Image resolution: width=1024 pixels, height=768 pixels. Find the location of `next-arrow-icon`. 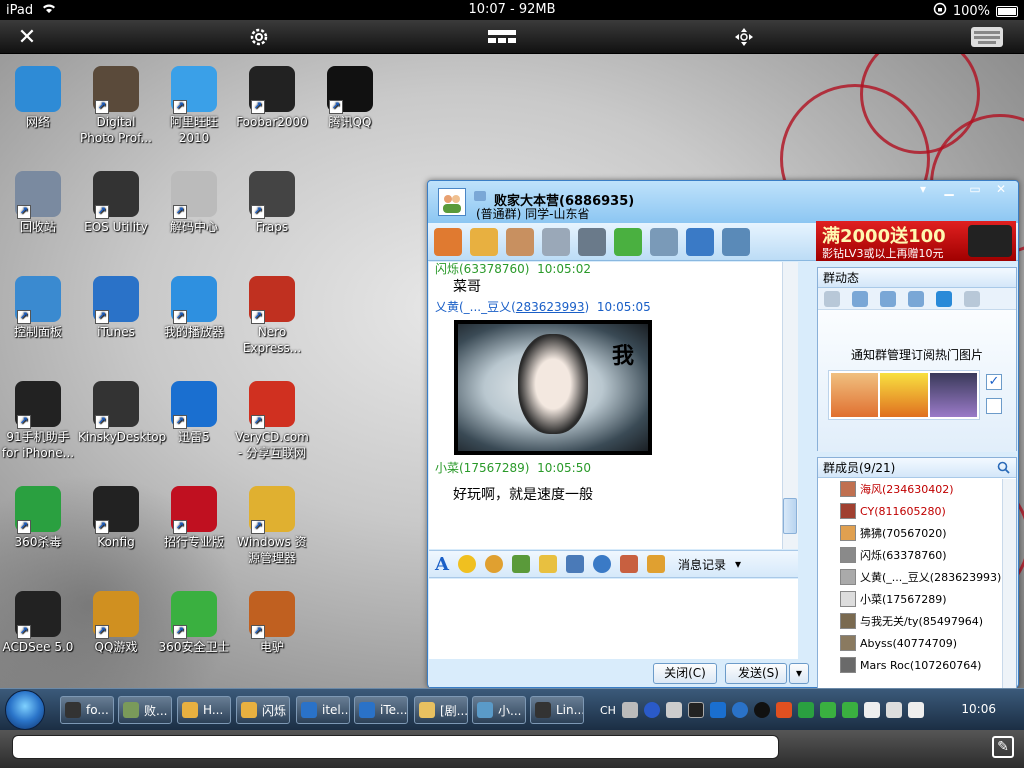

next-arrow-icon is located at coordinates (972, 298).